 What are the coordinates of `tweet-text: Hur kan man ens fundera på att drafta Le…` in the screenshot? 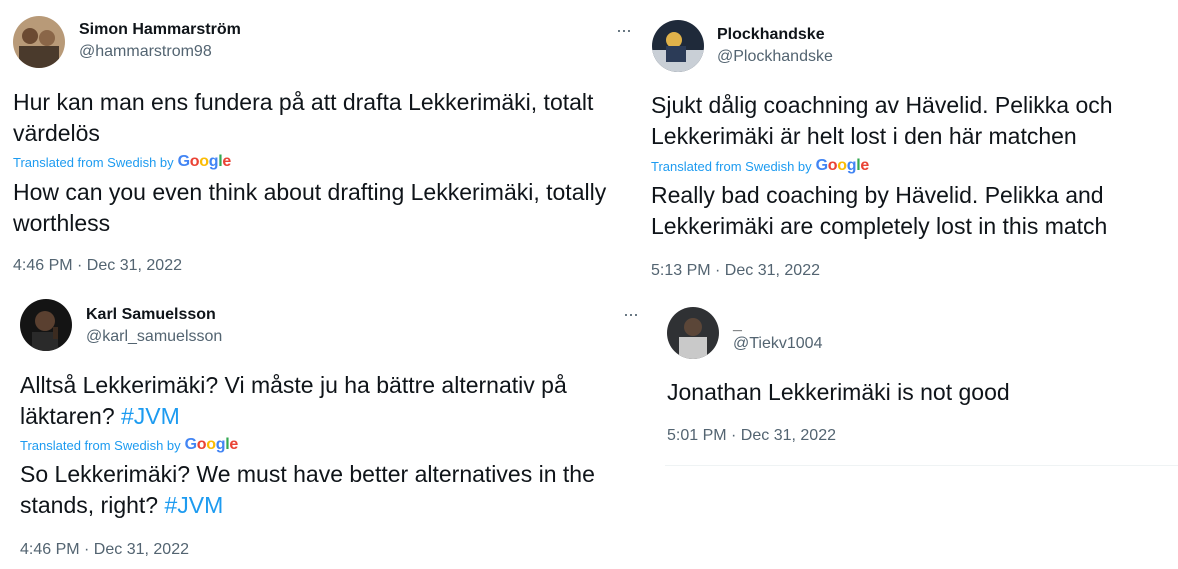 It's located at (303, 117).